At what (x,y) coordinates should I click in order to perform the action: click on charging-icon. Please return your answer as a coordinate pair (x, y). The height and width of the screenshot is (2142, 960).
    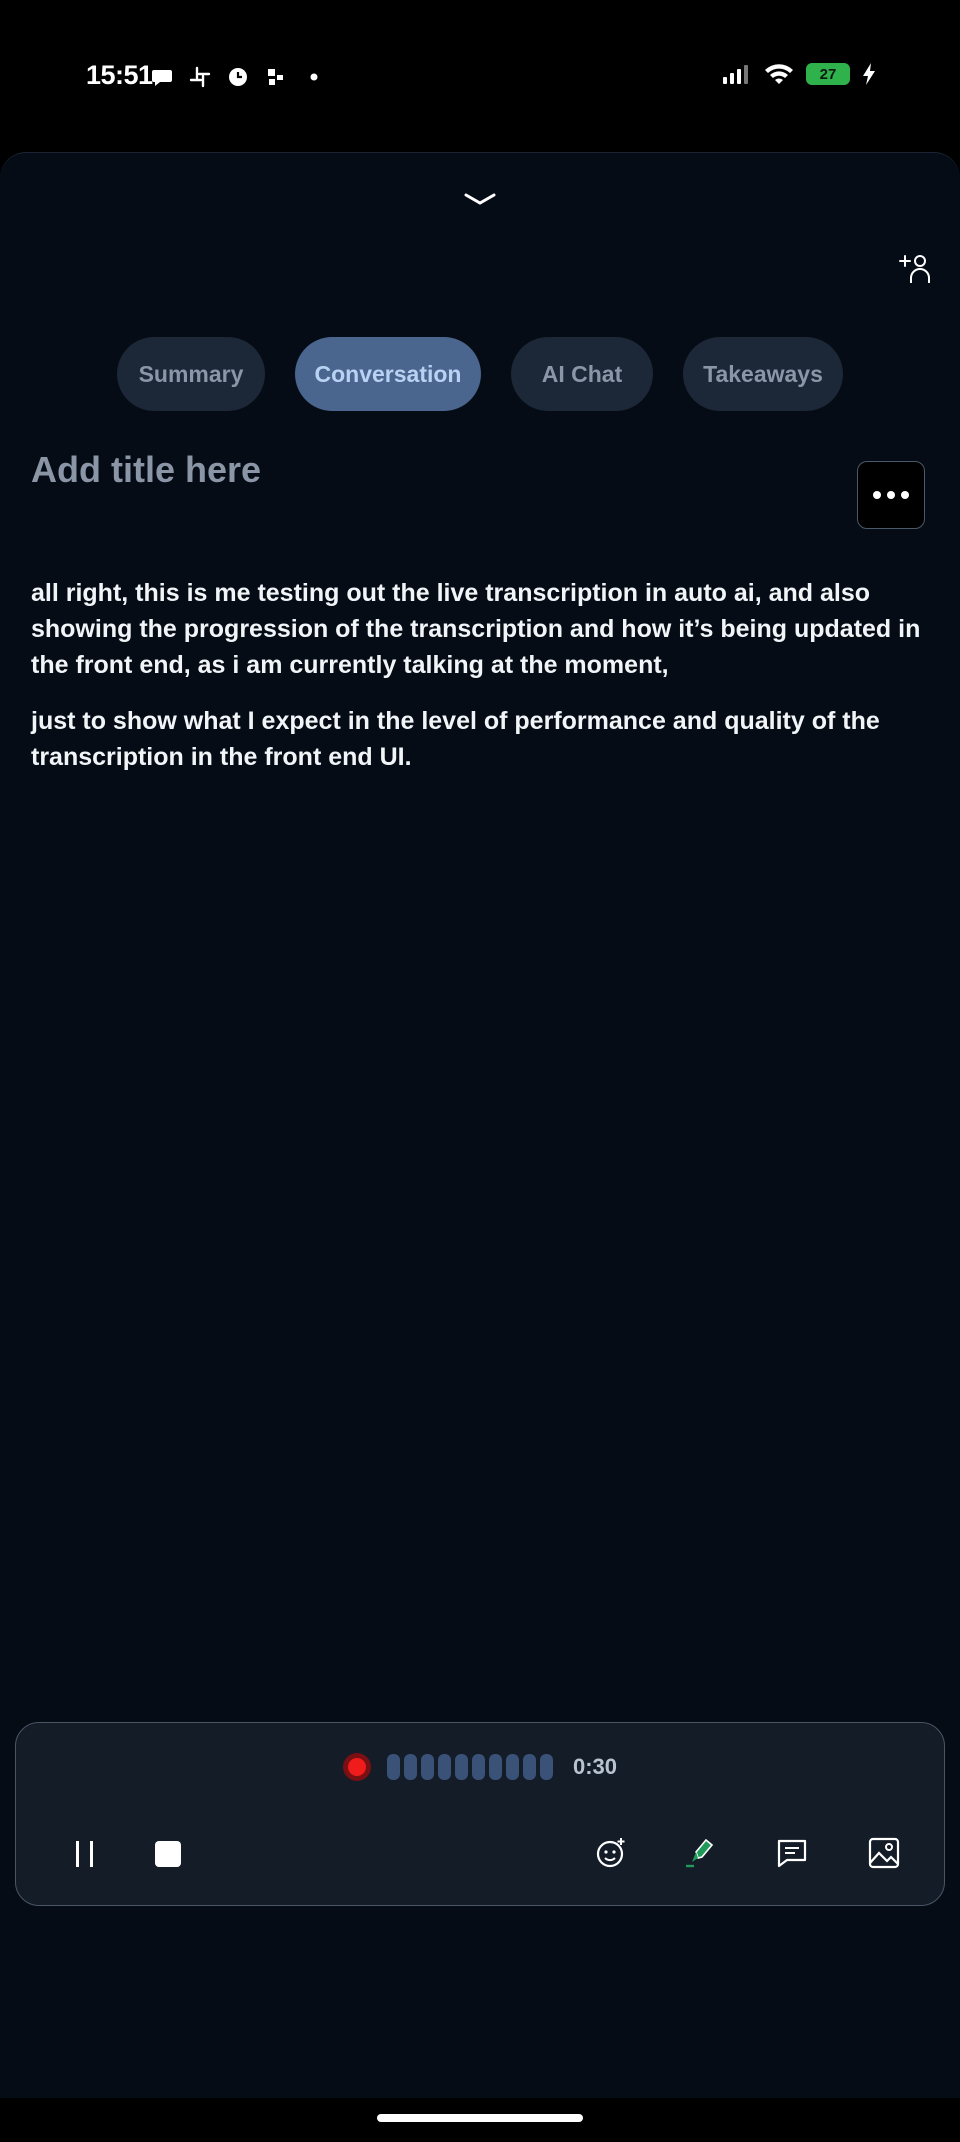
    Looking at the image, I should click on (869, 74).